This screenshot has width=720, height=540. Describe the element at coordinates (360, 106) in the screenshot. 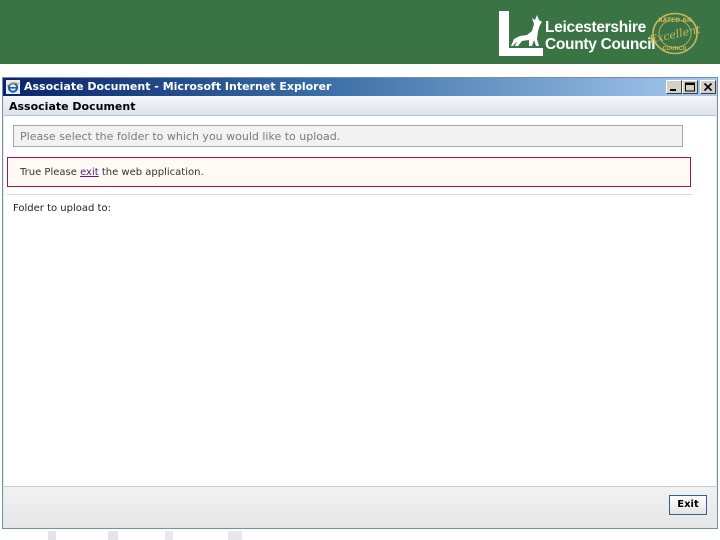

I see `page-header: Associate Document` at that location.